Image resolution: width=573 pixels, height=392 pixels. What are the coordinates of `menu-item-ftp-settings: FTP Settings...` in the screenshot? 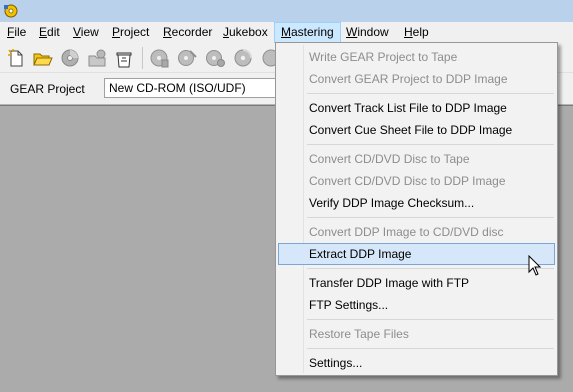 It's located at (416, 305).